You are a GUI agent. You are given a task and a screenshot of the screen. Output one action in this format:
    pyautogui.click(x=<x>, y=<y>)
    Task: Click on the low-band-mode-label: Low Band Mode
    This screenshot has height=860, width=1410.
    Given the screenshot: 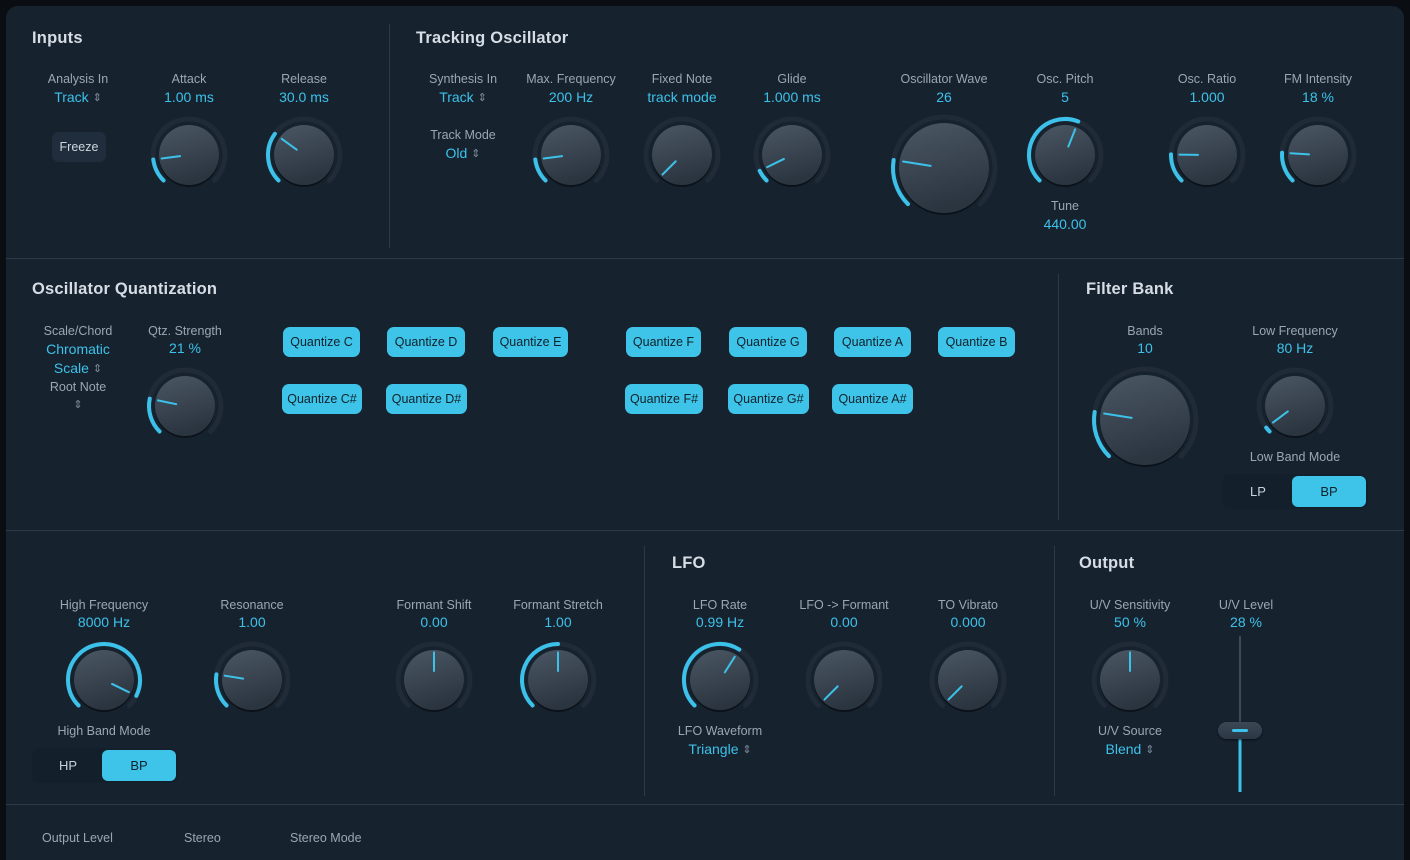 What is the action you would take?
    pyautogui.click(x=1295, y=457)
    